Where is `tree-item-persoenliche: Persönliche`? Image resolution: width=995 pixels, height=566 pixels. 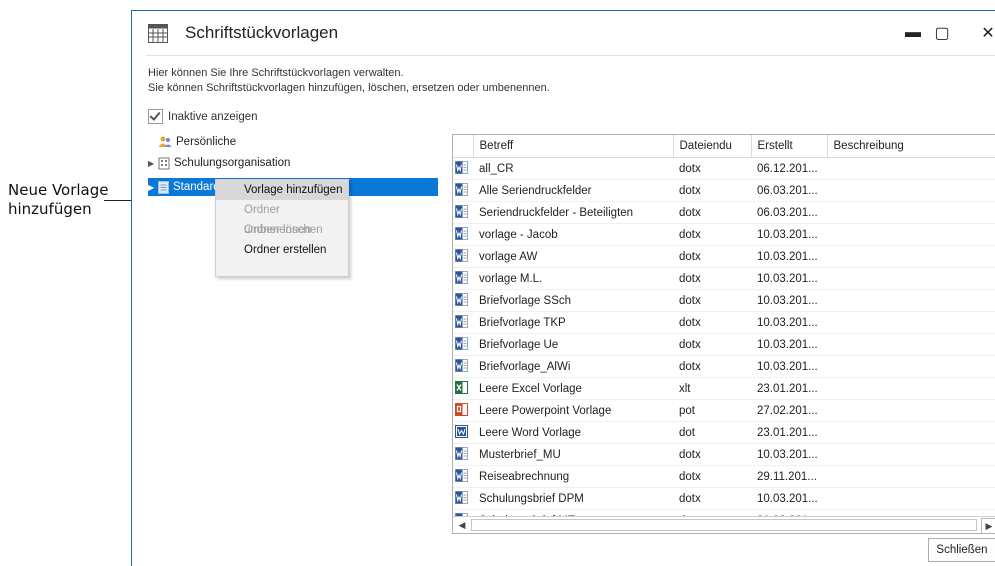 tree-item-persoenliche: Persönliche is located at coordinates (192, 142).